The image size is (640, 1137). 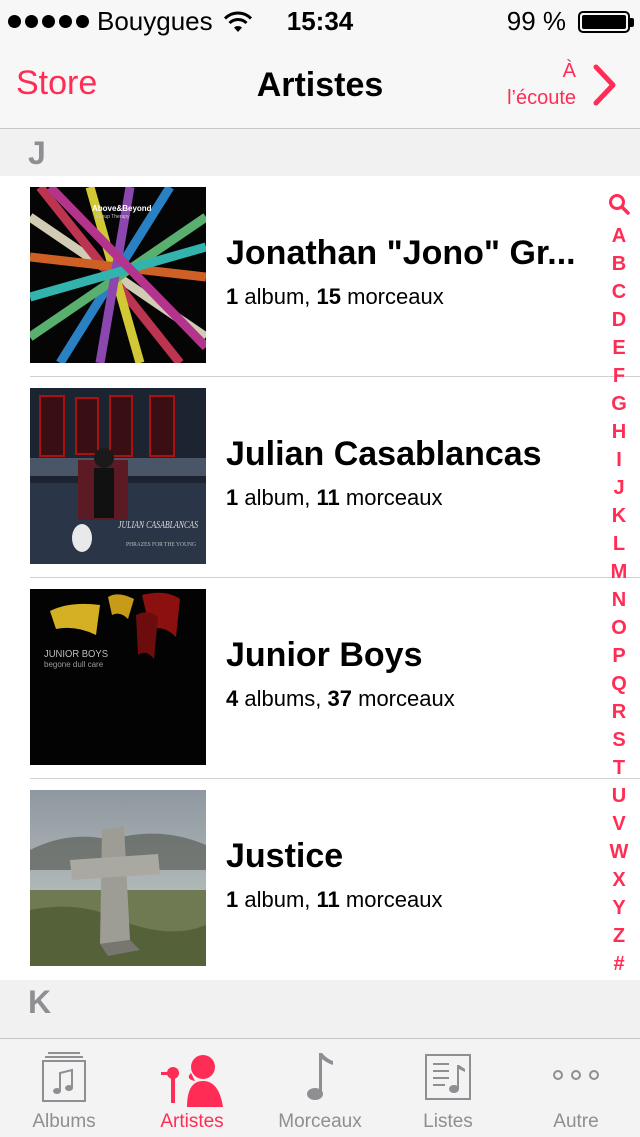 I want to click on index-letter: F, so click(x=619, y=376).